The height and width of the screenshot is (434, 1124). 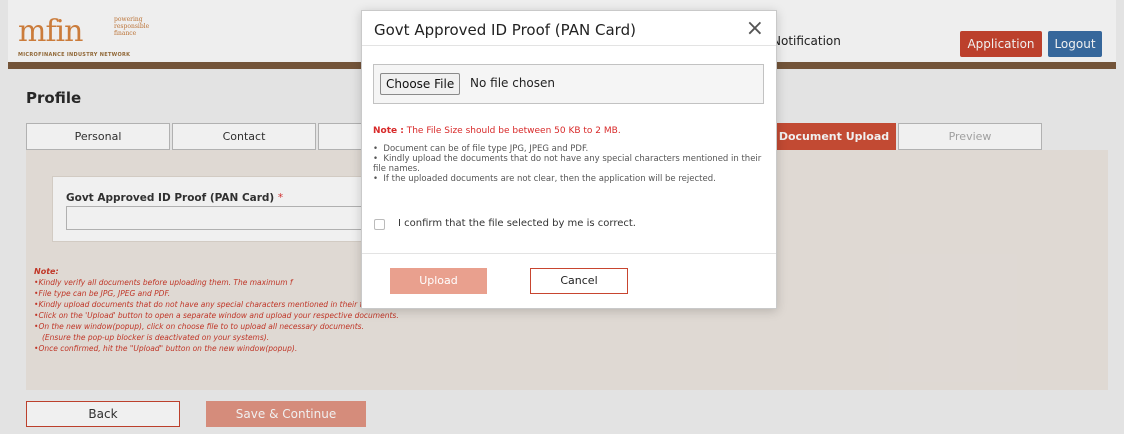 What do you see at coordinates (505, 30) in the screenshot?
I see `modal-title: Govt Approved ID Proof (PAN Card)` at bounding box center [505, 30].